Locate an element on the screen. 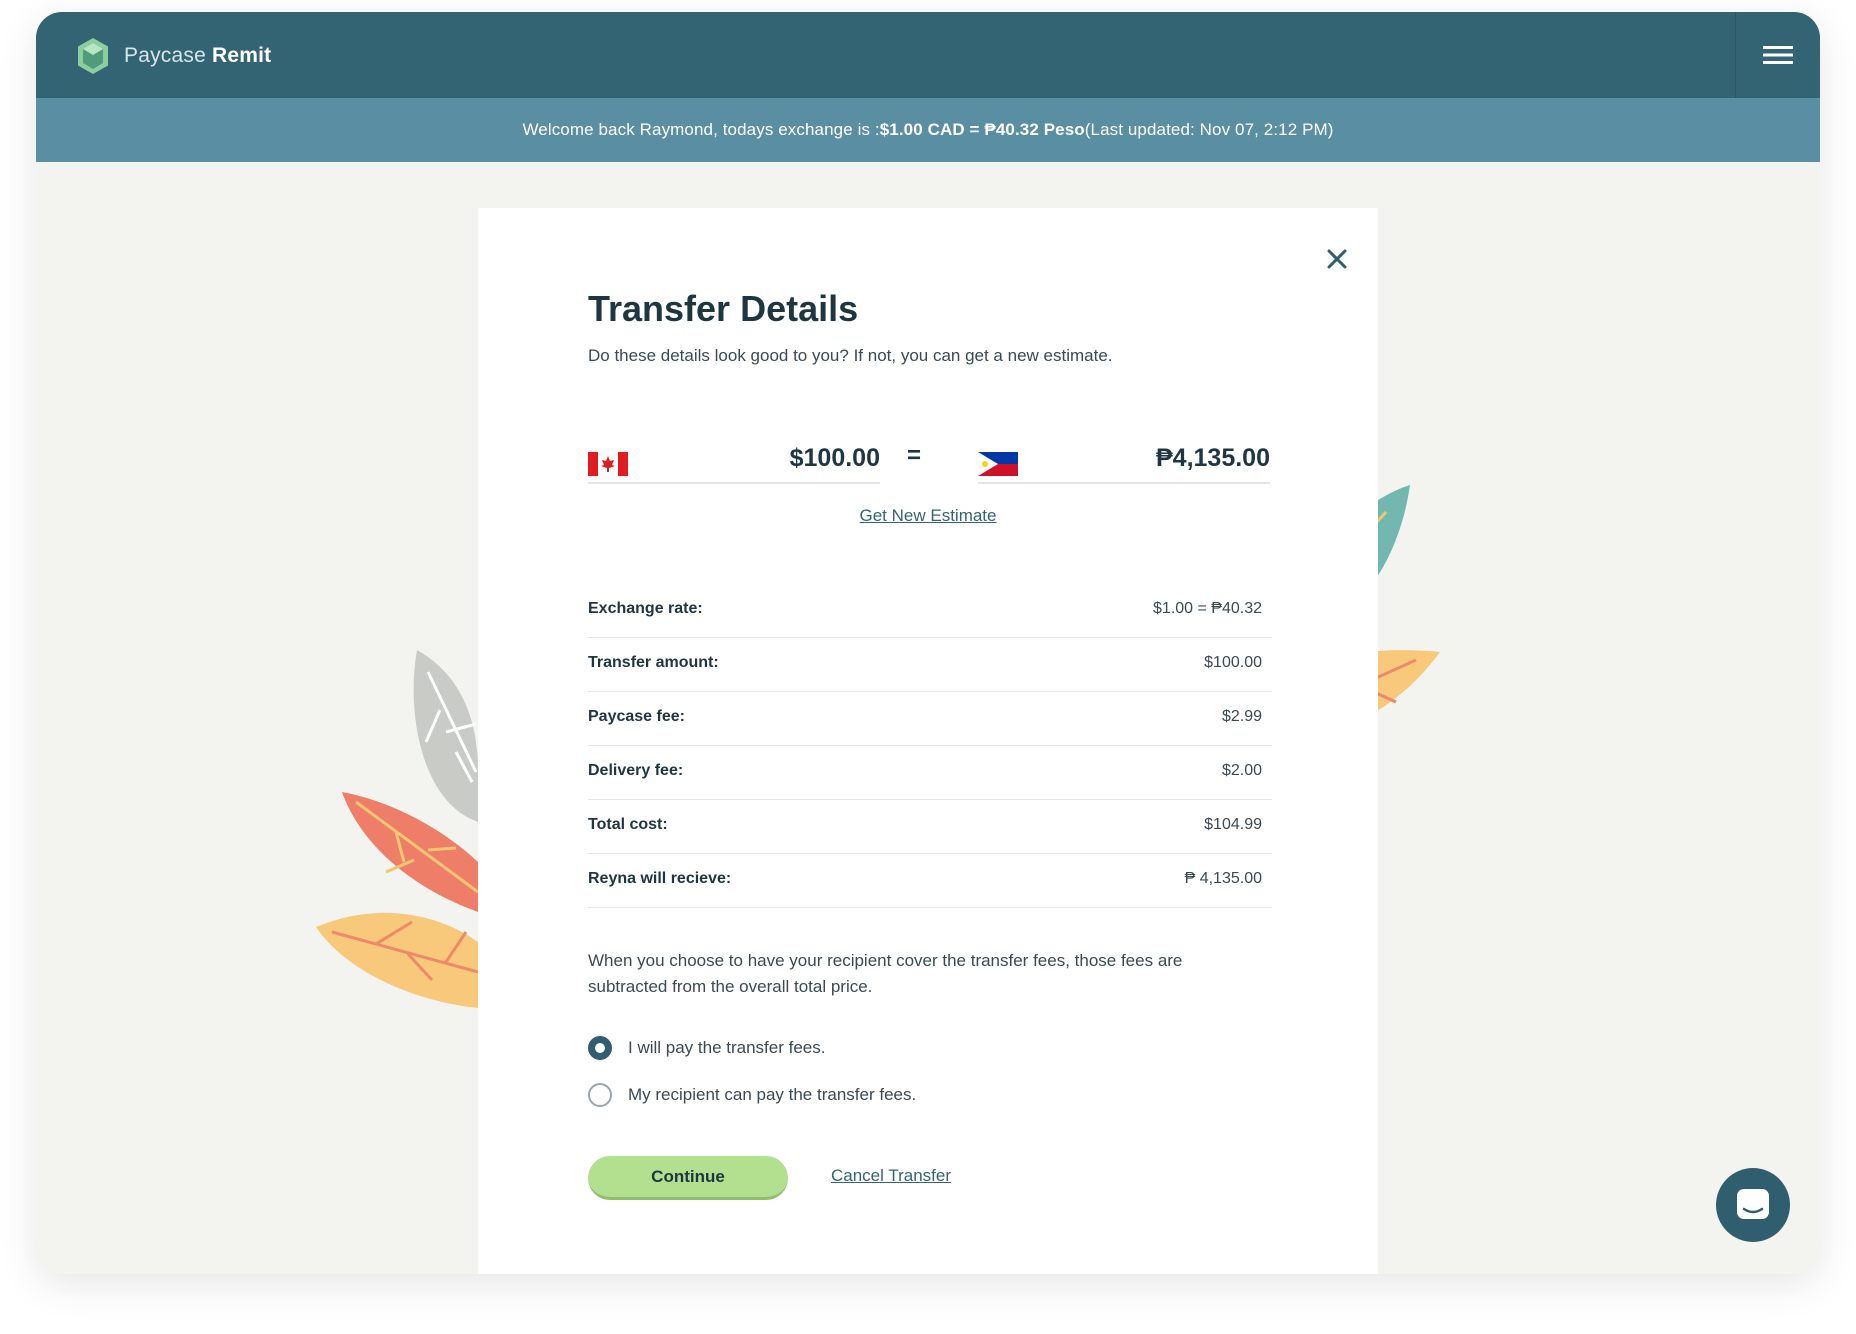 This screenshot has height=1334, width=1856. detail-value: $104.99 is located at coordinates (1233, 824).